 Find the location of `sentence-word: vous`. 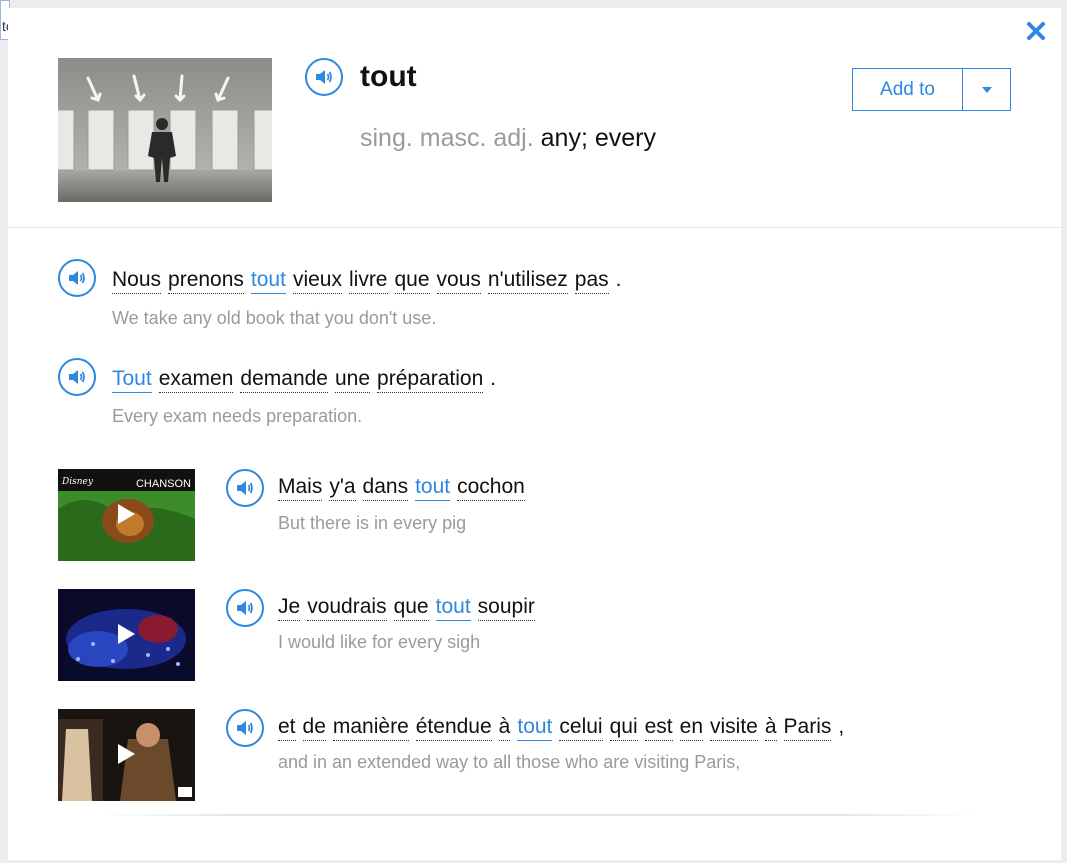

sentence-word: vous is located at coordinates (458, 281).